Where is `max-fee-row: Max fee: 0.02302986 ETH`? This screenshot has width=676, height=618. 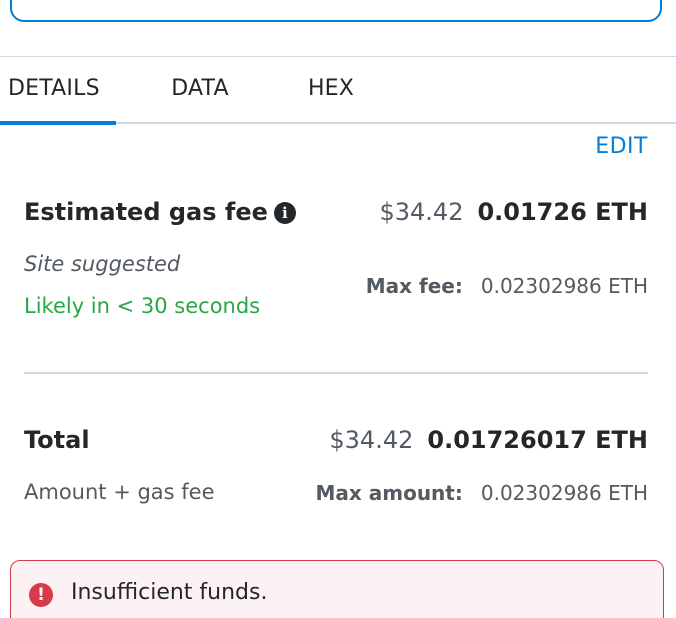 max-fee-row: Max fee: 0.02302986 ETH is located at coordinates (507, 286).